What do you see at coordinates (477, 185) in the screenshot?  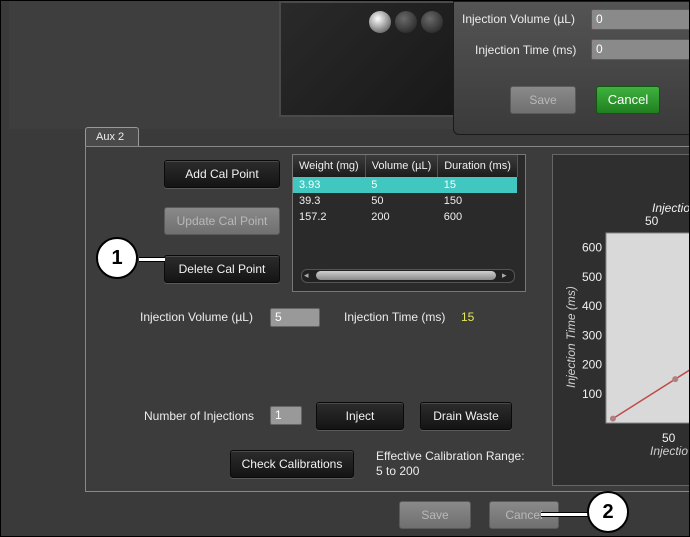 I see `table-cell: 15` at bounding box center [477, 185].